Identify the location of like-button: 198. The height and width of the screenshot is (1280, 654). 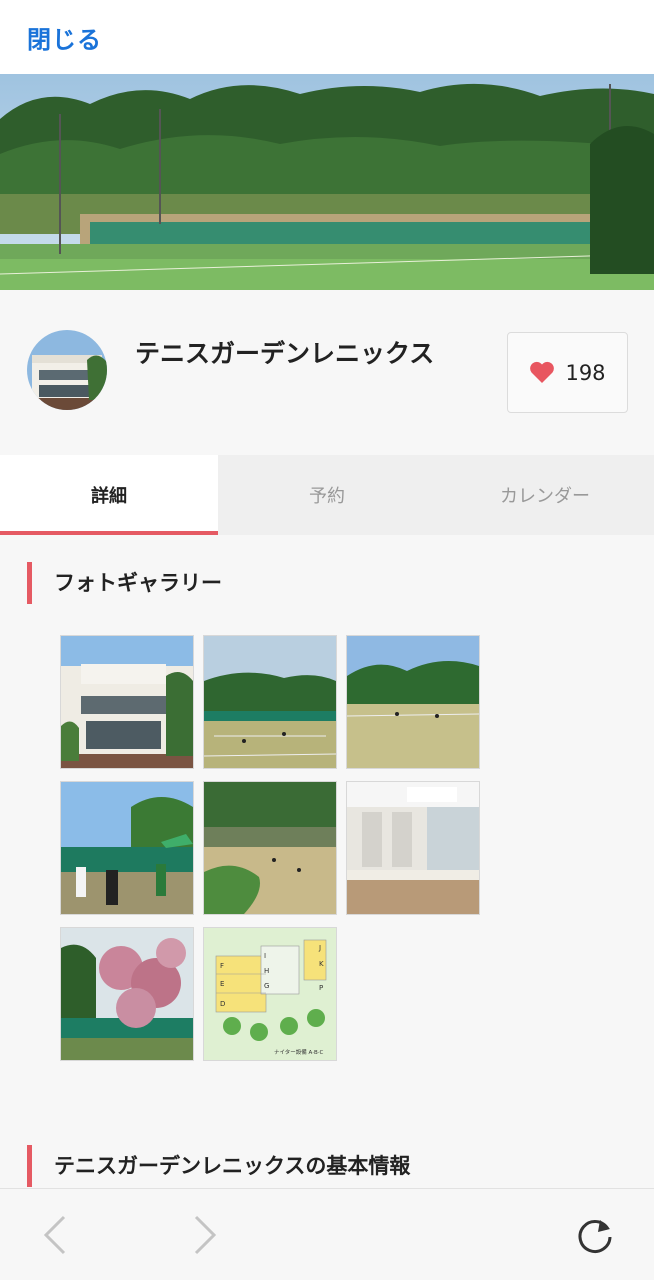
(567, 372).